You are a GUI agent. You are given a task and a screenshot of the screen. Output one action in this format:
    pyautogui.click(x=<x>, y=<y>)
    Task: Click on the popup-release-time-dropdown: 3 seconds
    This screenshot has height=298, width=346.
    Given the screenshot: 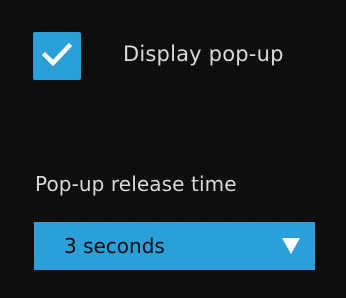 What is the action you would take?
    pyautogui.click(x=174, y=246)
    